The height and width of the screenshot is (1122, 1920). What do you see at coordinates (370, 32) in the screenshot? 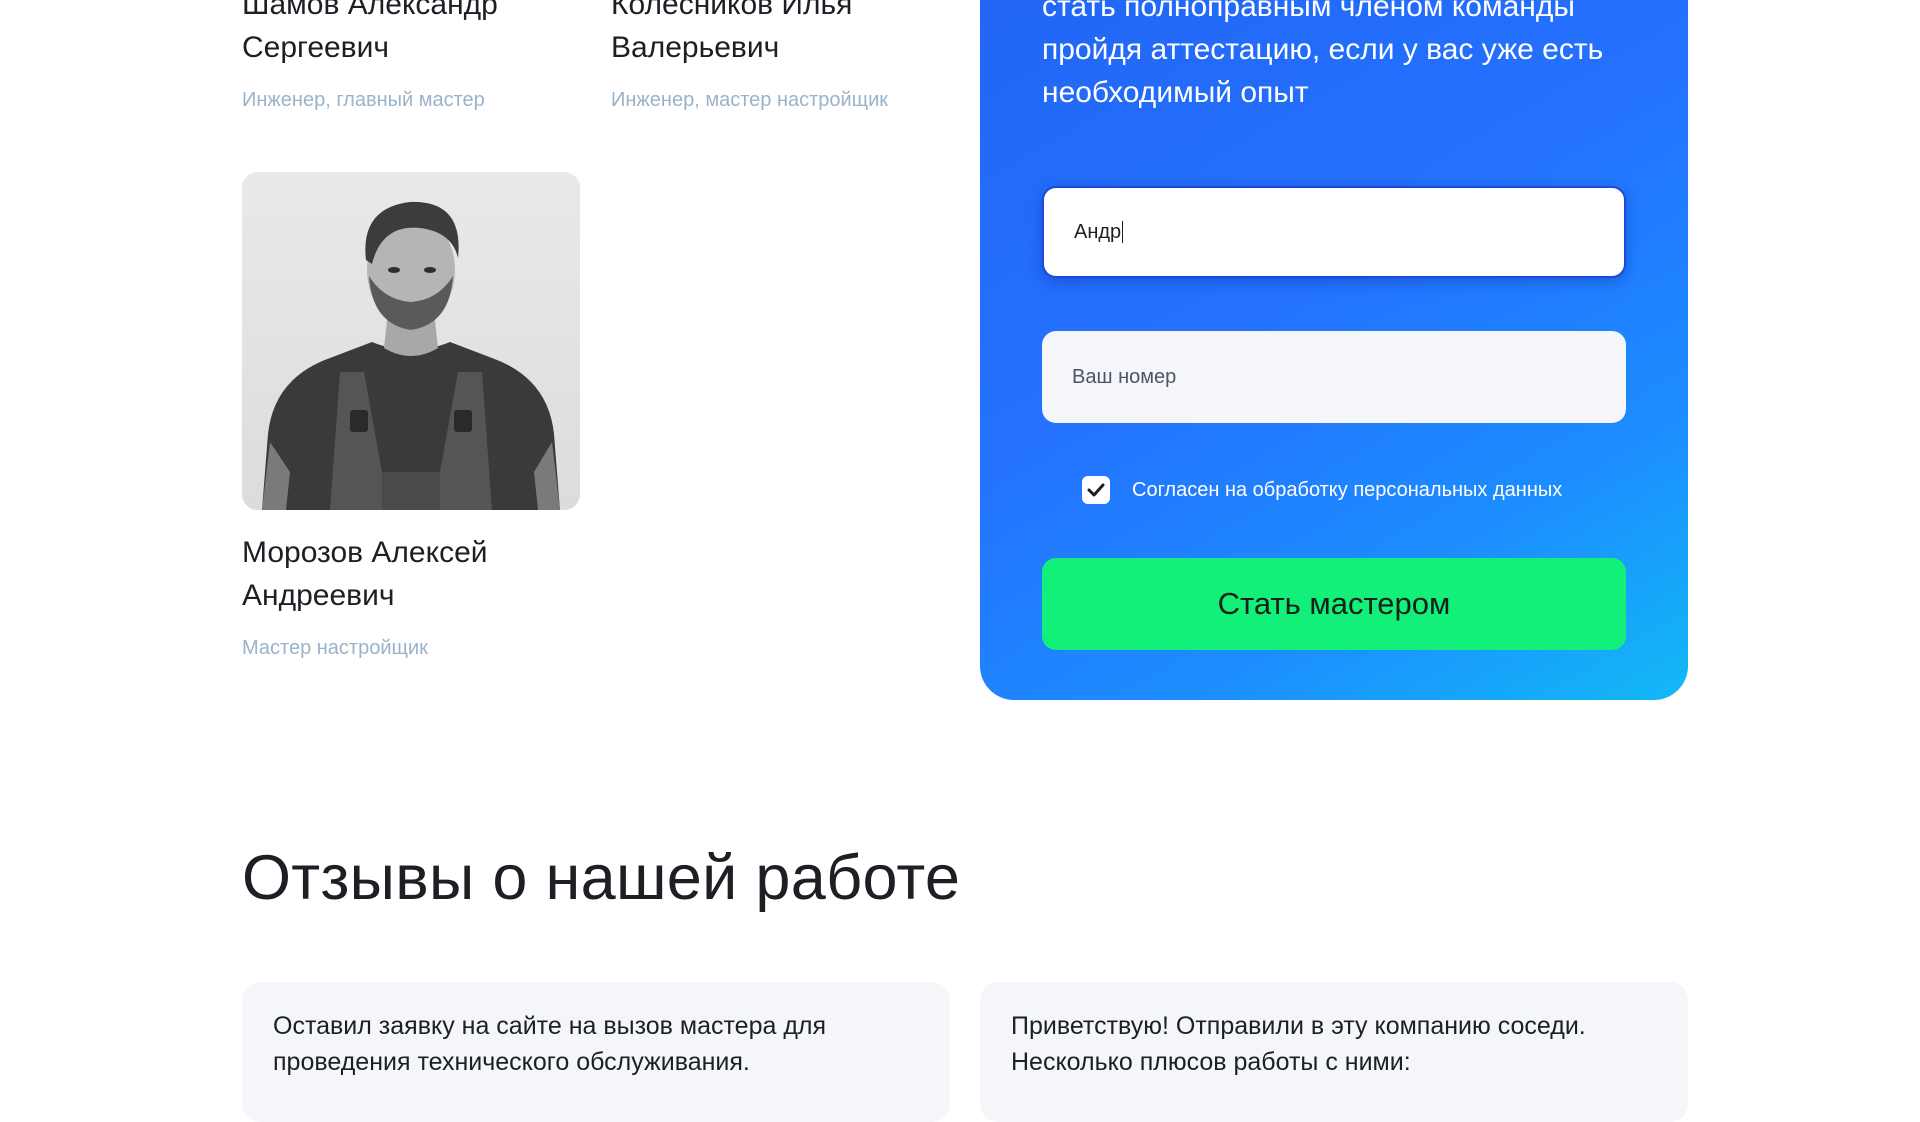
I see `member-name: Шамов Александр Сергеевич` at bounding box center [370, 32].